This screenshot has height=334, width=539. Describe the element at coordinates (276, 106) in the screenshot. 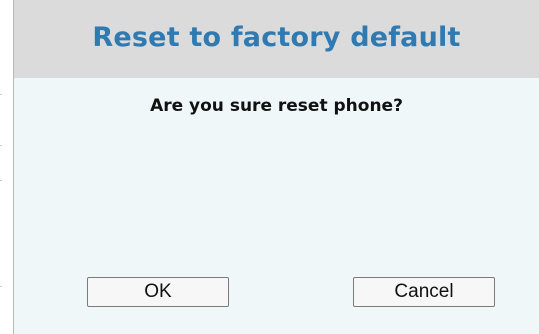

I see `dialog-message: Are you sure reset phone?` at that location.